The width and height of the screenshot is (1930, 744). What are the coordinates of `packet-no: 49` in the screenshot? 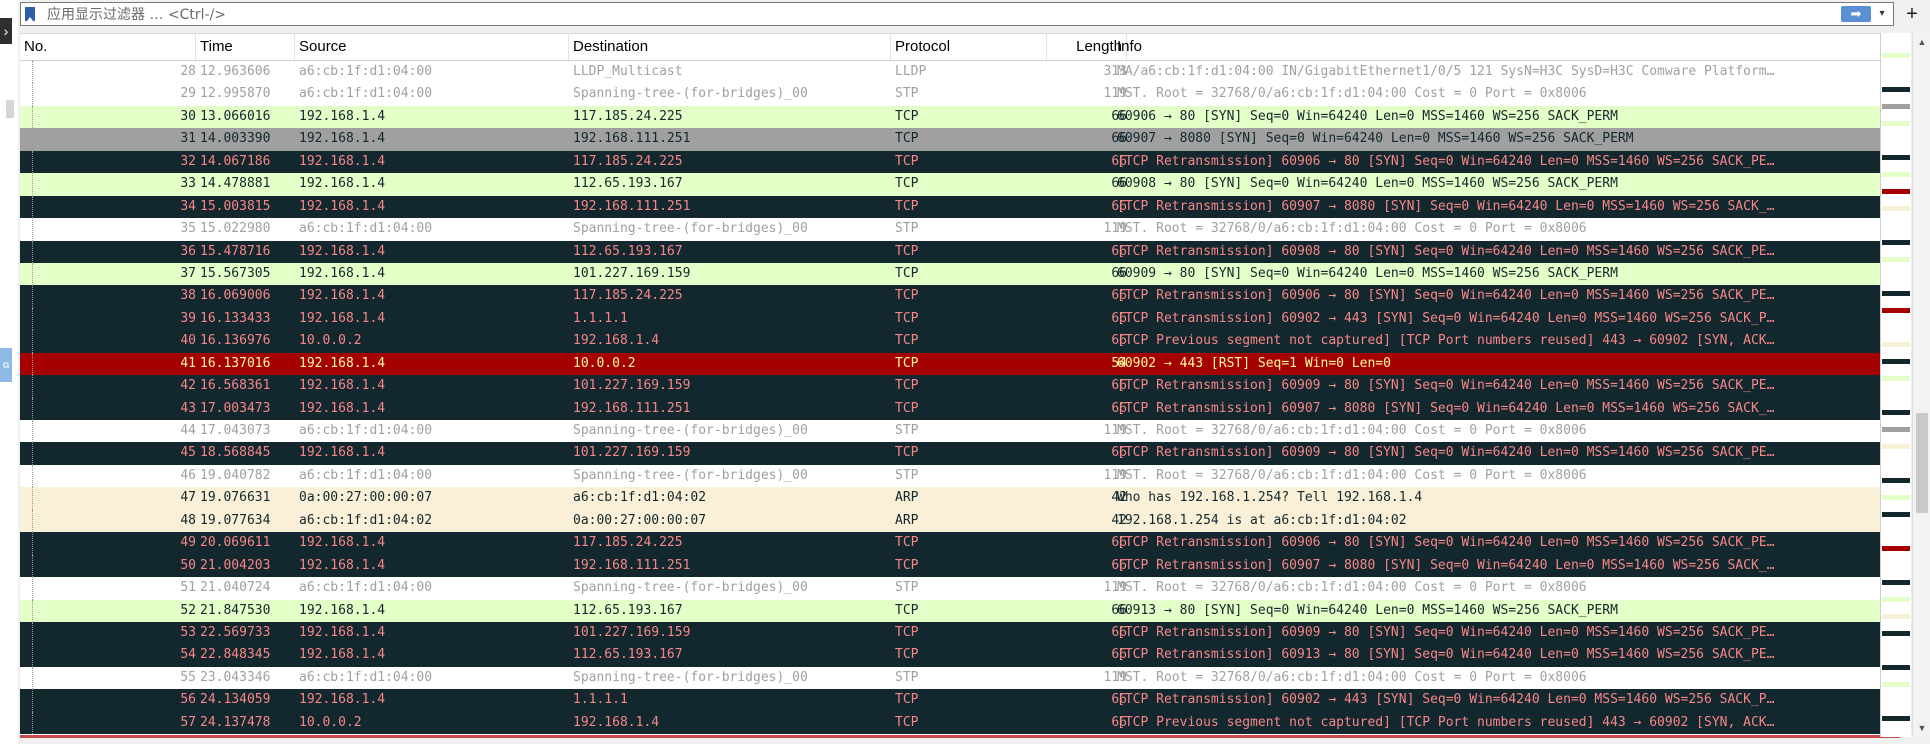 It's located at (188, 543).